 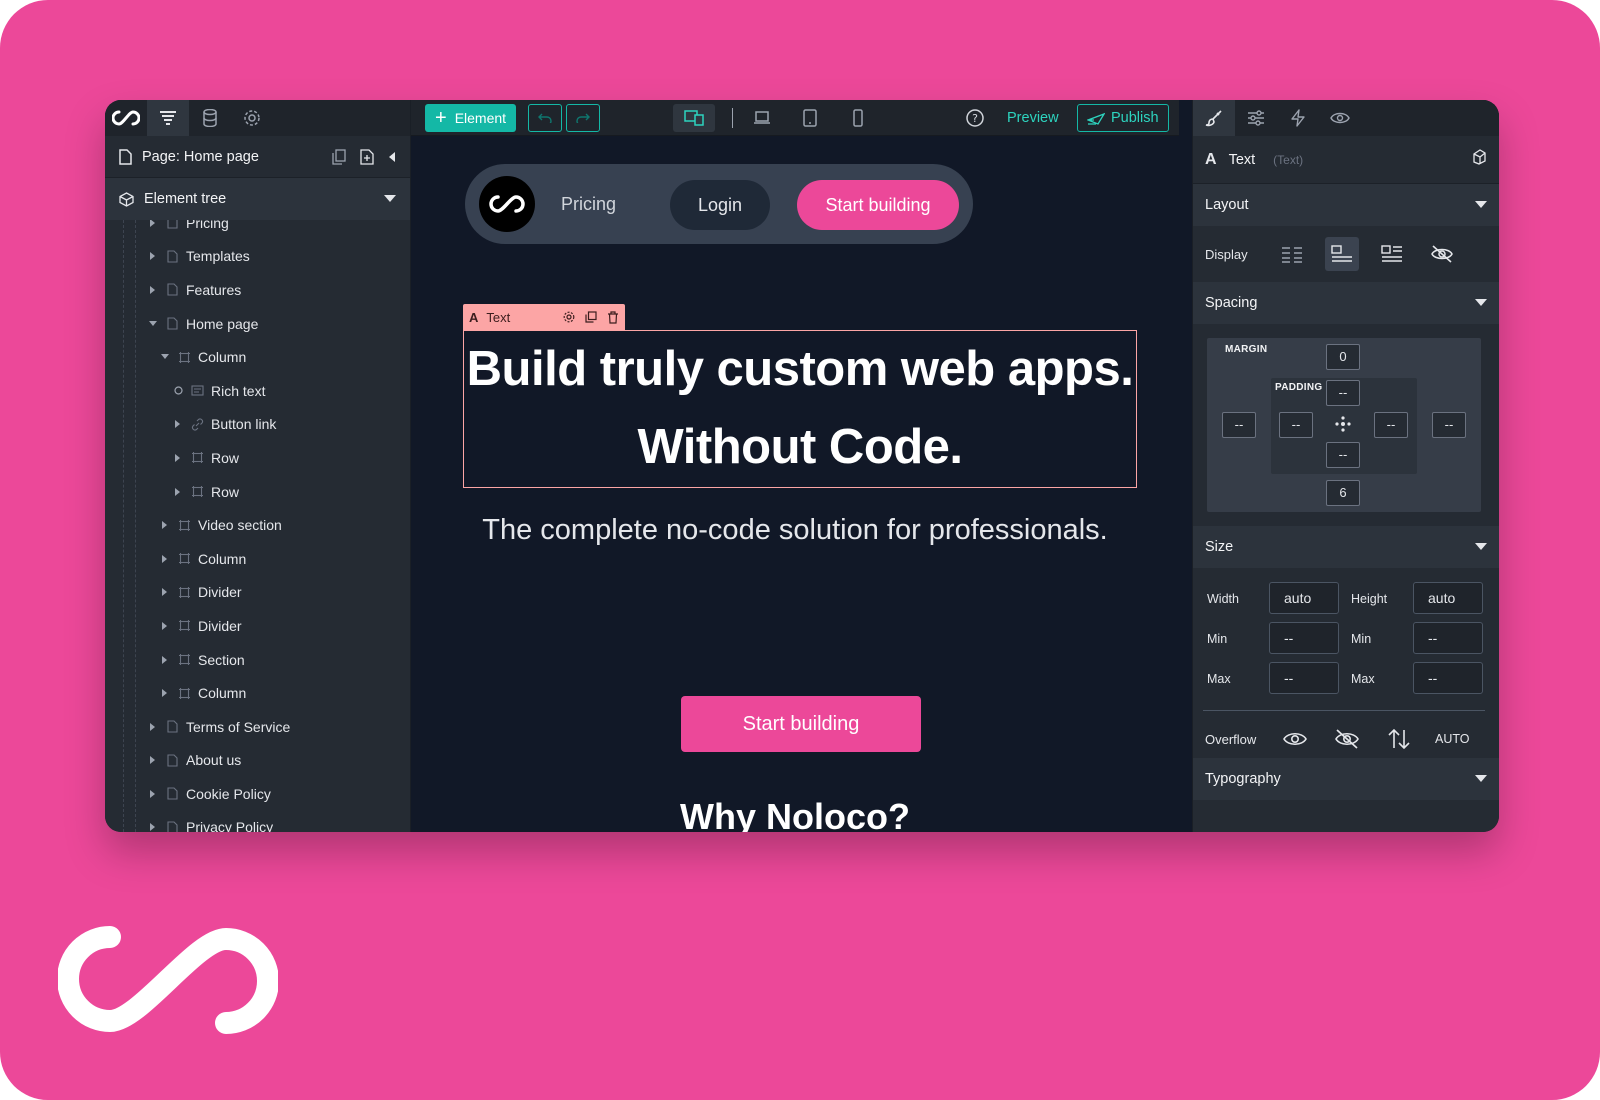 What do you see at coordinates (1256, 118) in the screenshot?
I see `tab-properties` at bounding box center [1256, 118].